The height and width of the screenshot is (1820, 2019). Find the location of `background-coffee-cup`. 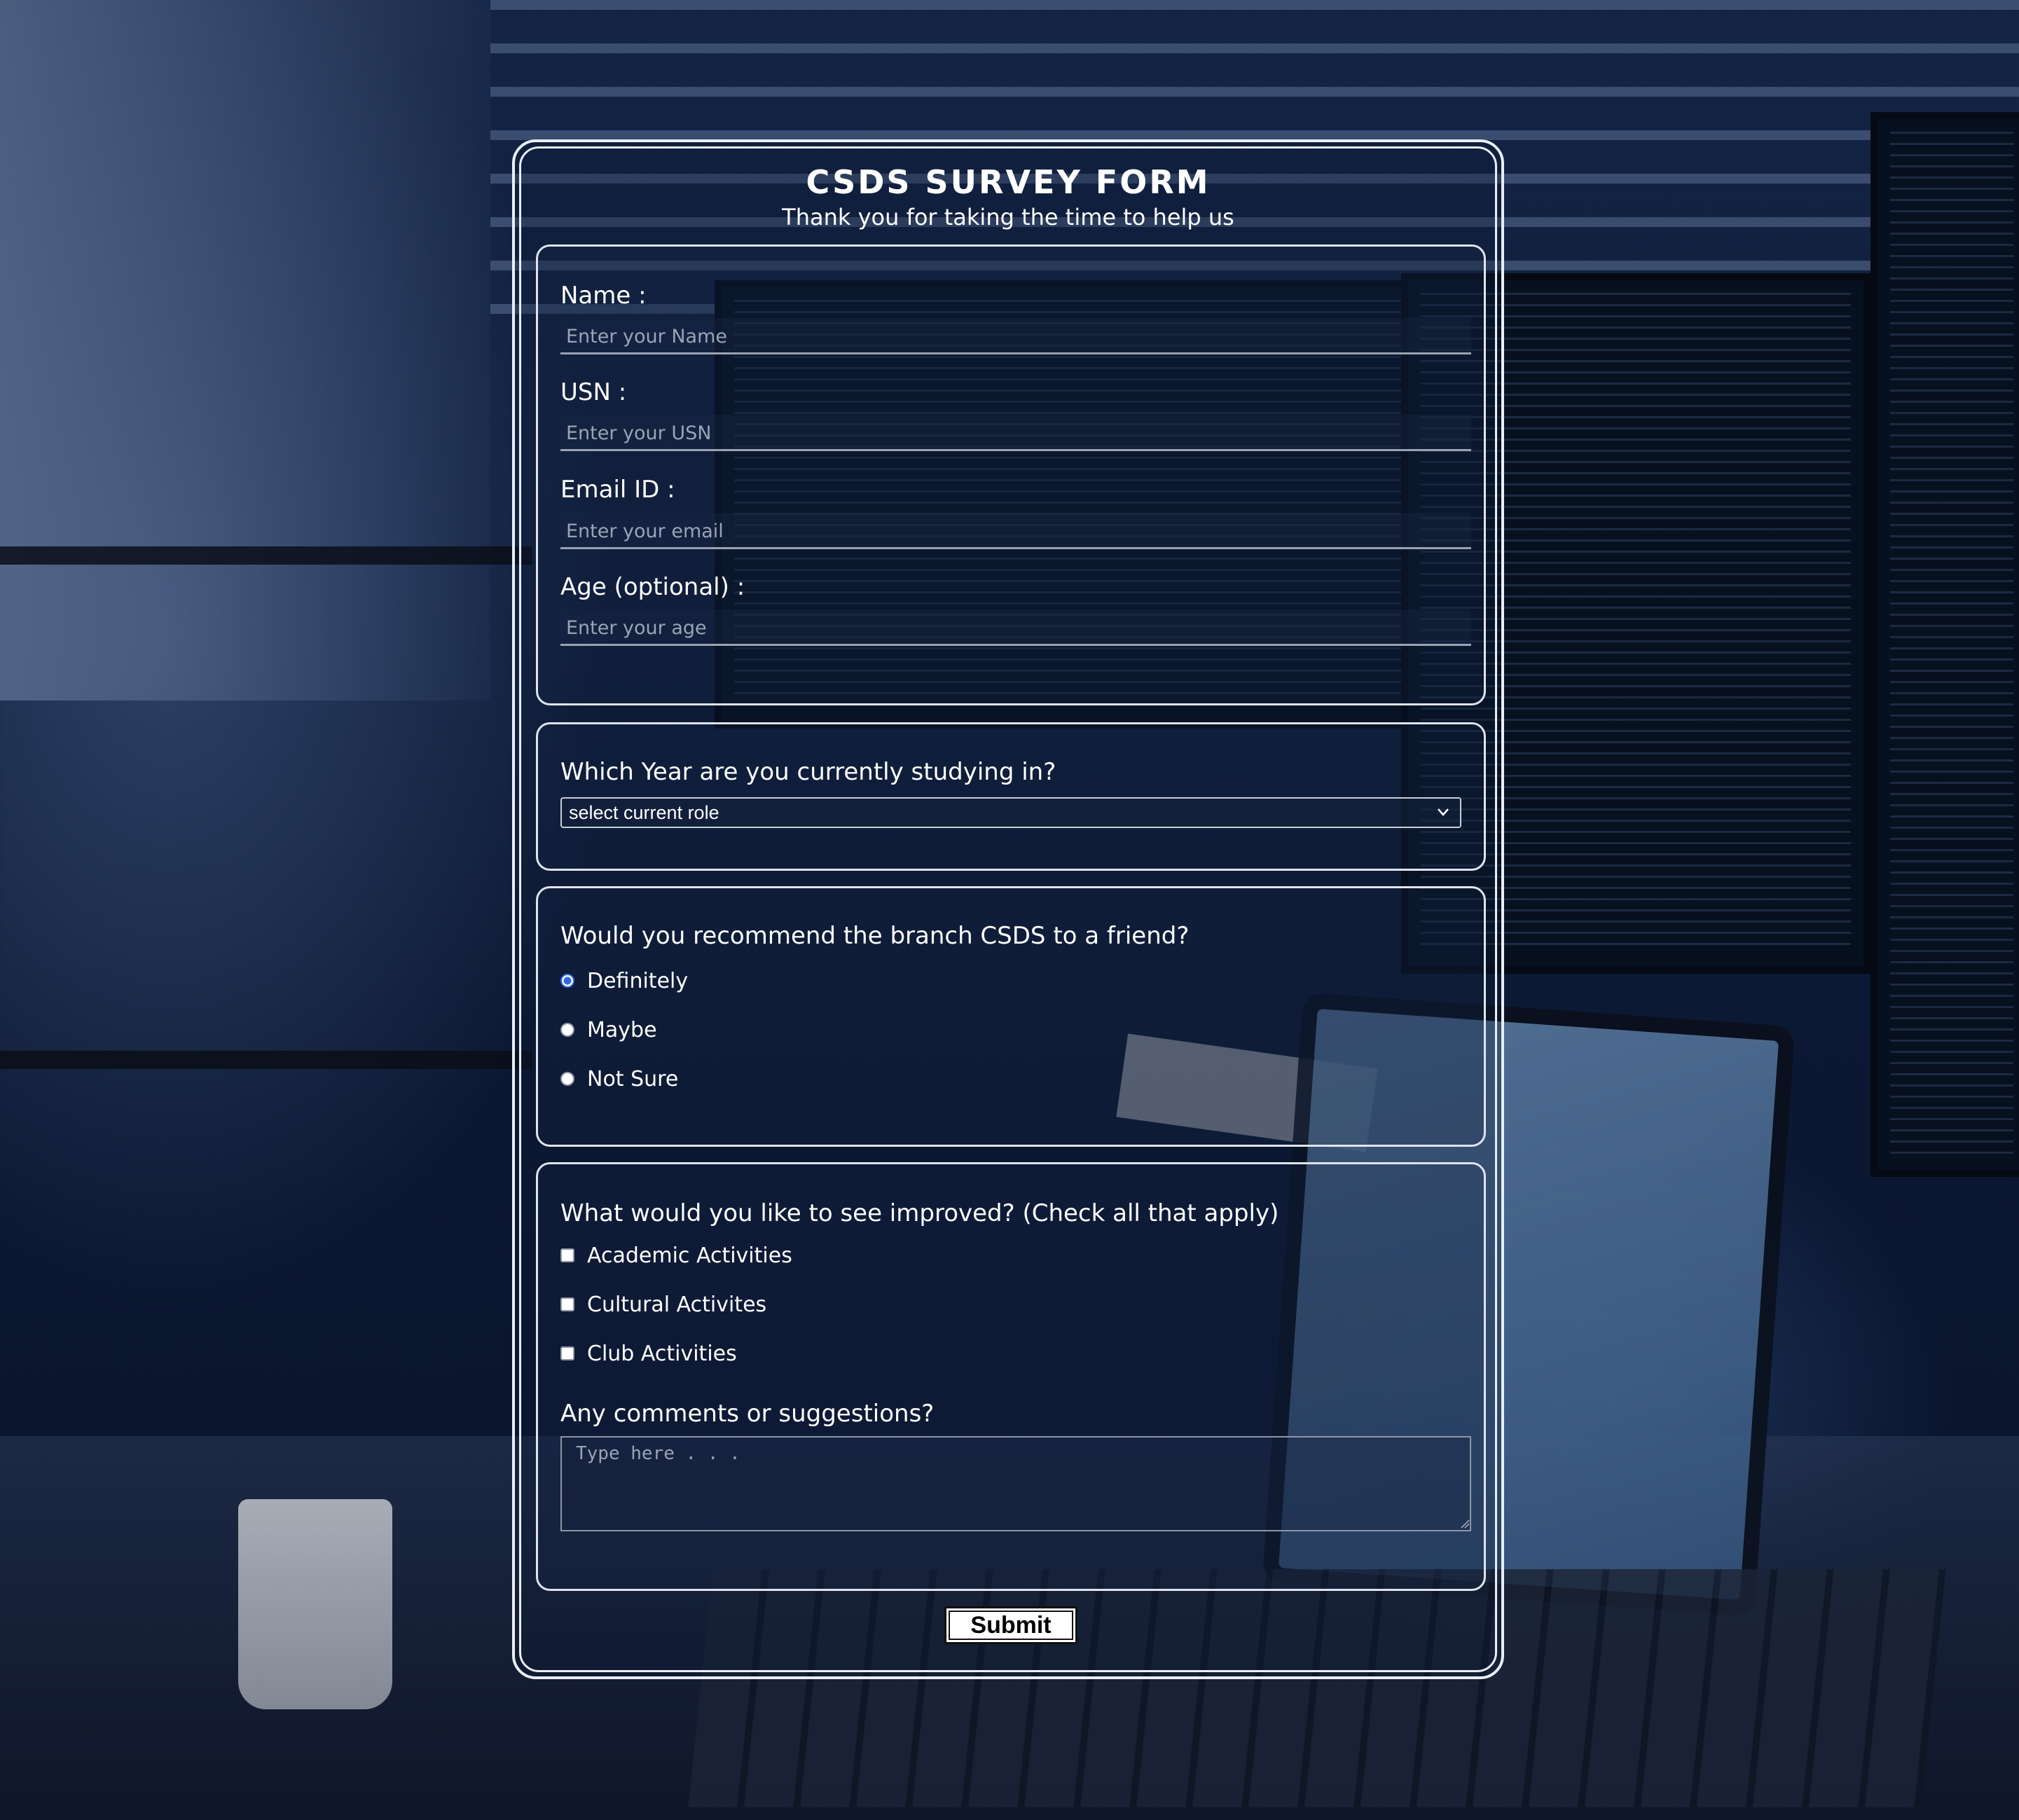

background-coffee-cup is located at coordinates (315, 1604).